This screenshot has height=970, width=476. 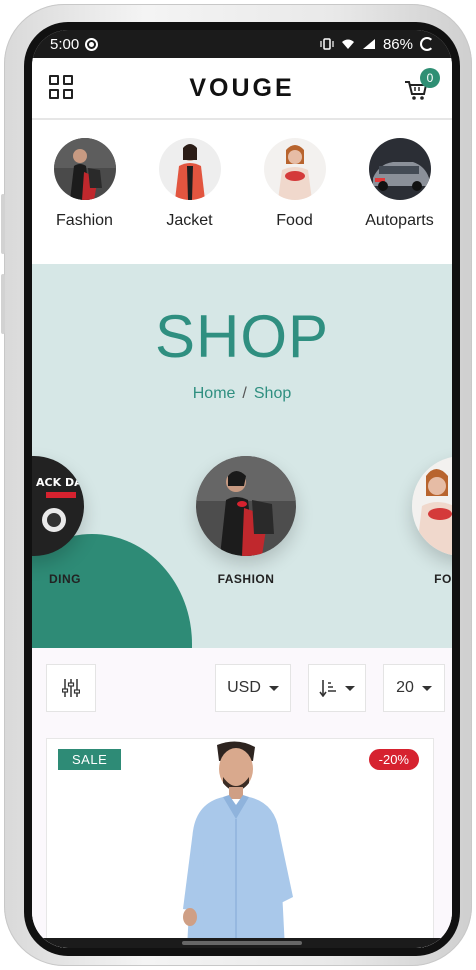 What do you see at coordinates (405, 687) in the screenshot?
I see `per-page-value: 20` at bounding box center [405, 687].